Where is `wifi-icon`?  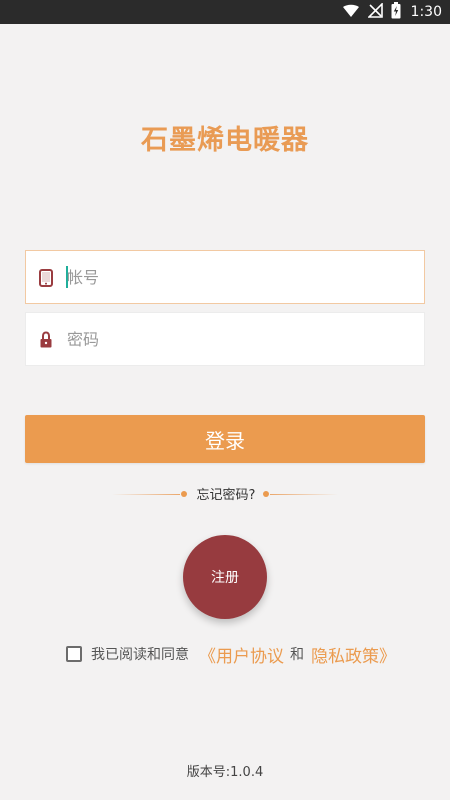
wifi-icon is located at coordinates (351, 12).